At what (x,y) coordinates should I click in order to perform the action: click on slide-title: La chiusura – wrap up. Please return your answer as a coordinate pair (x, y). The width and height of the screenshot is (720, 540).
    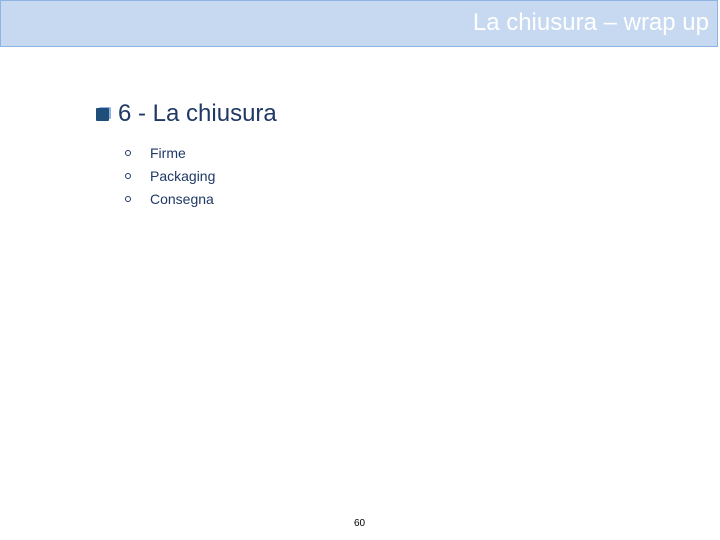
    Looking at the image, I should click on (590, 22).